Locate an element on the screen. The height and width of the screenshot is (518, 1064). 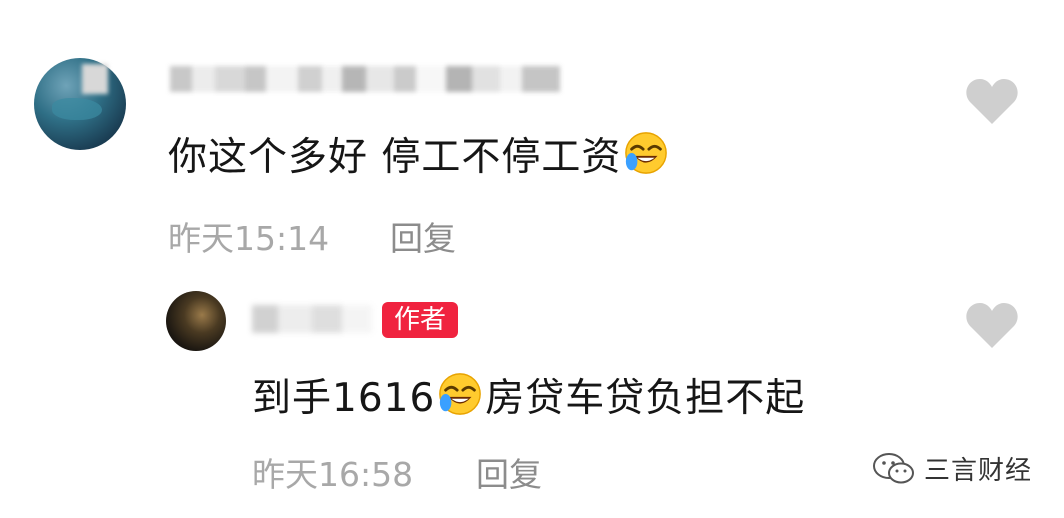
comment-text-content: 你这个多好 停工不停工资 is located at coordinates (395, 157).